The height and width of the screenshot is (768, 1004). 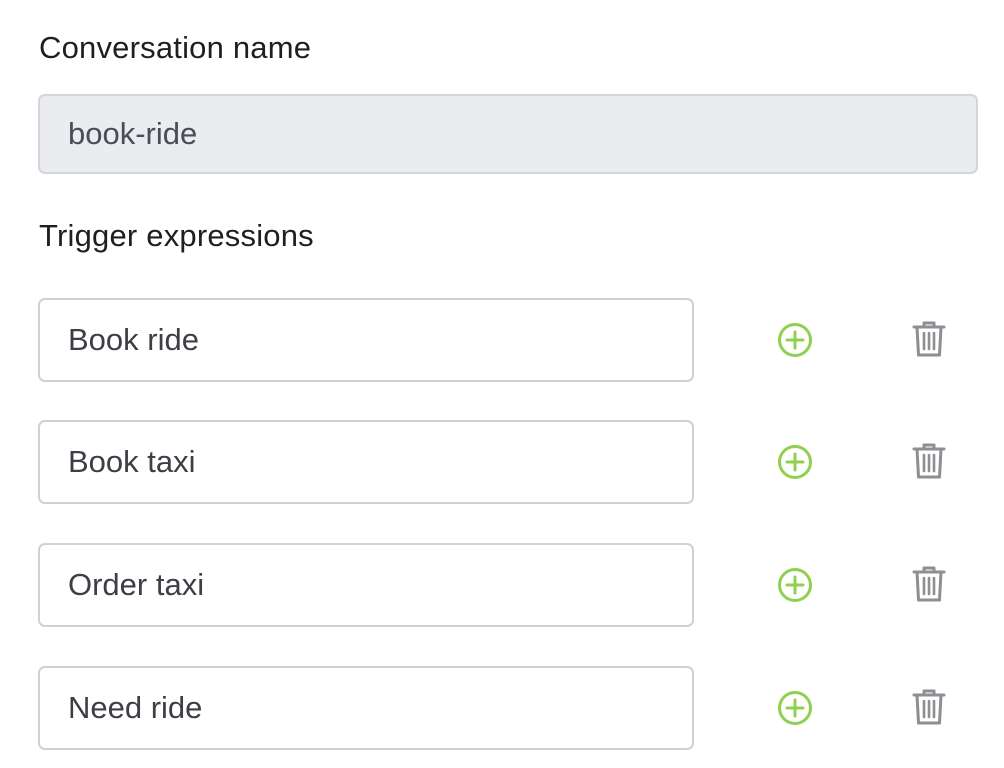 What do you see at coordinates (508, 134) in the screenshot?
I see `conversation-name-field` at bounding box center [508, 134].